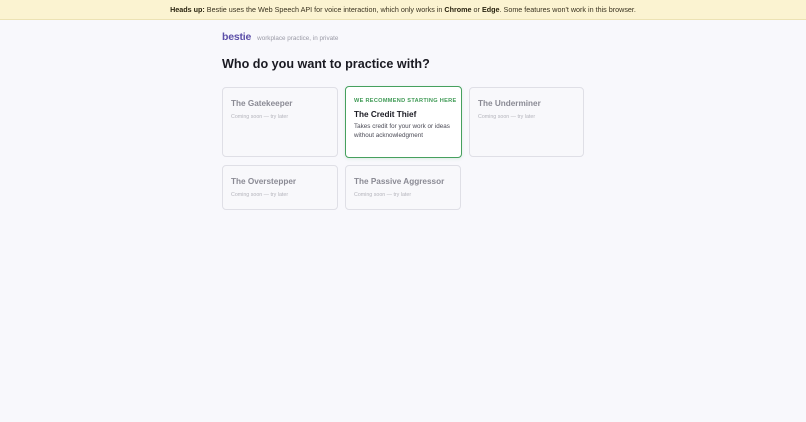 This screenshot has height=422, width=806. Describe the element at coordinates (326, 64) in the screenshot. I see `page-title: Who do you want to practice with?` at that location.